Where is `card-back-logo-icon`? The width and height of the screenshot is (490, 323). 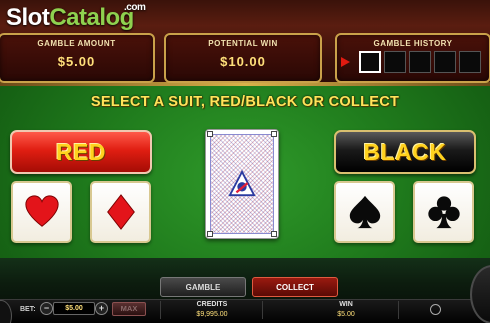 card-back-logo-icon is located at coordinates (242, 183).